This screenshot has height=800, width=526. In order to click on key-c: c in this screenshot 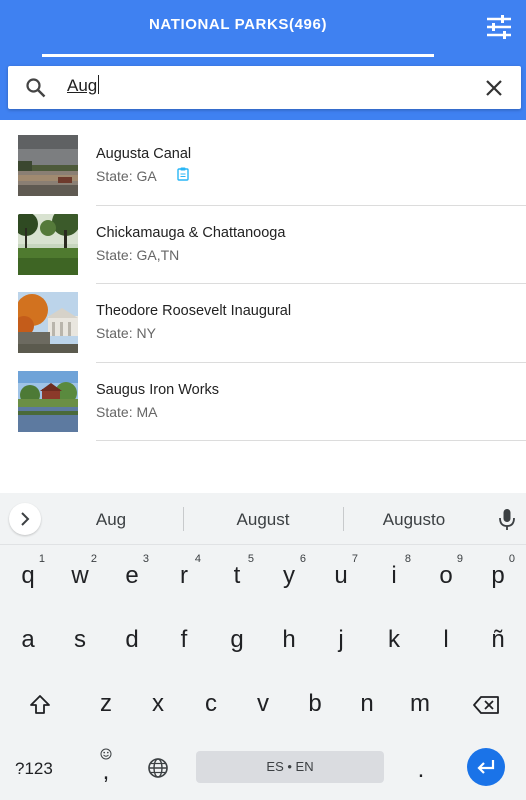, I will do `click(211, 704)`.